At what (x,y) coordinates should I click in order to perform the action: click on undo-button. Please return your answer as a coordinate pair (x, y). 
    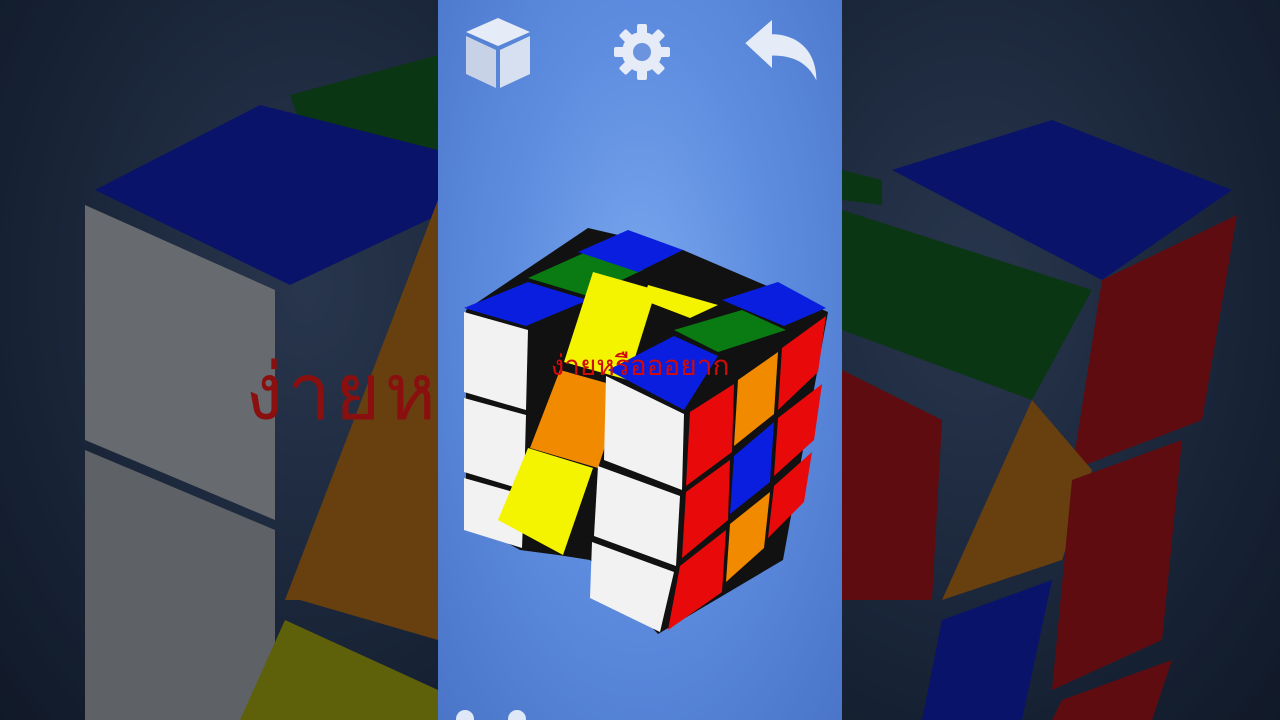
    Looking at the image, I should click on (780, 52).